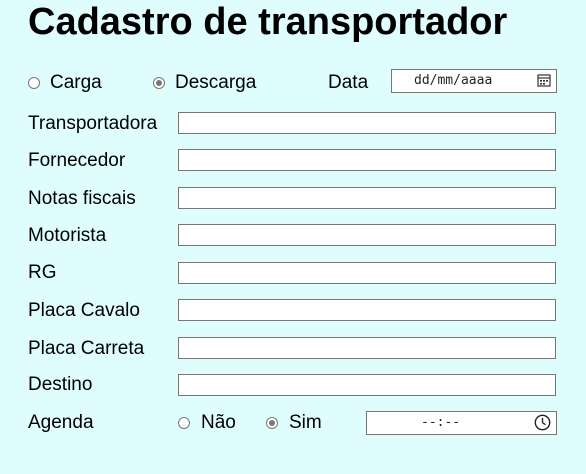 The width and height of the screenshot is (586, 474). I want to click on calendar-icon, so click(544, 82).